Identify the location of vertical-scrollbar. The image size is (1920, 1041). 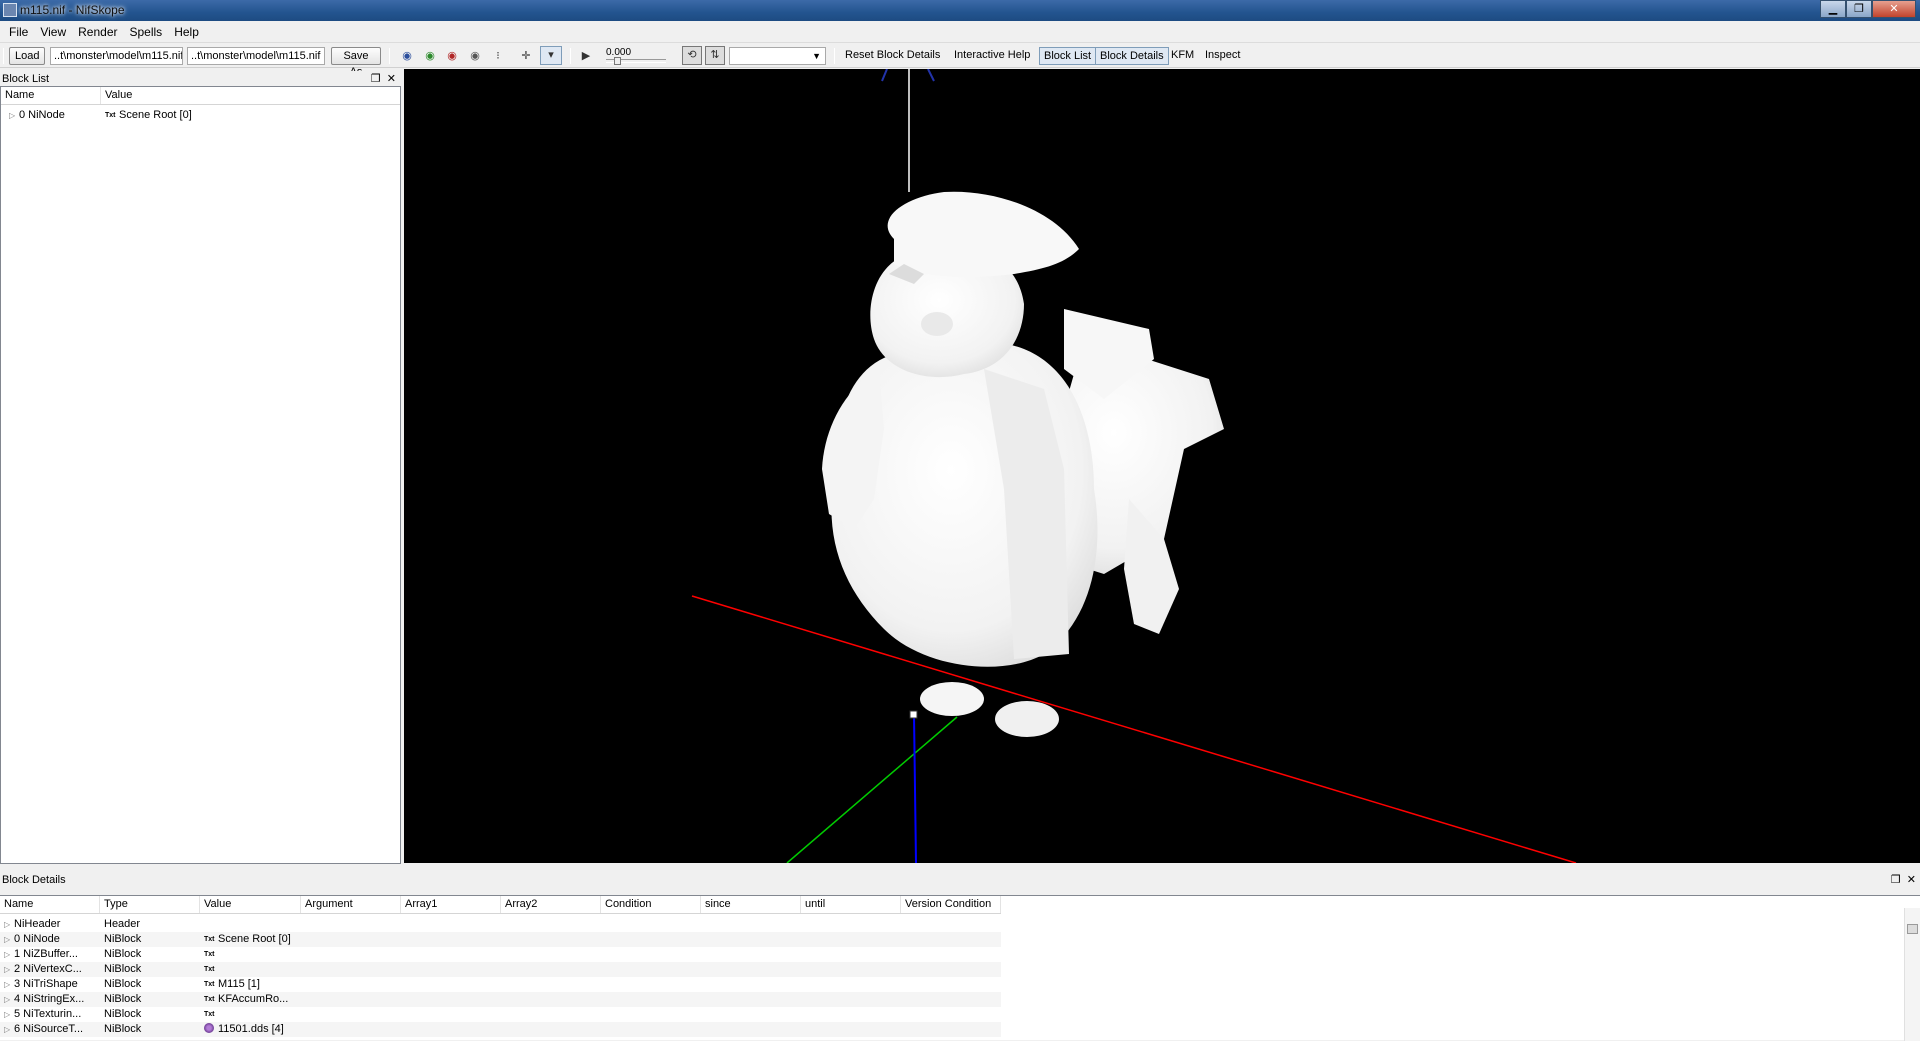
(1912, 974).